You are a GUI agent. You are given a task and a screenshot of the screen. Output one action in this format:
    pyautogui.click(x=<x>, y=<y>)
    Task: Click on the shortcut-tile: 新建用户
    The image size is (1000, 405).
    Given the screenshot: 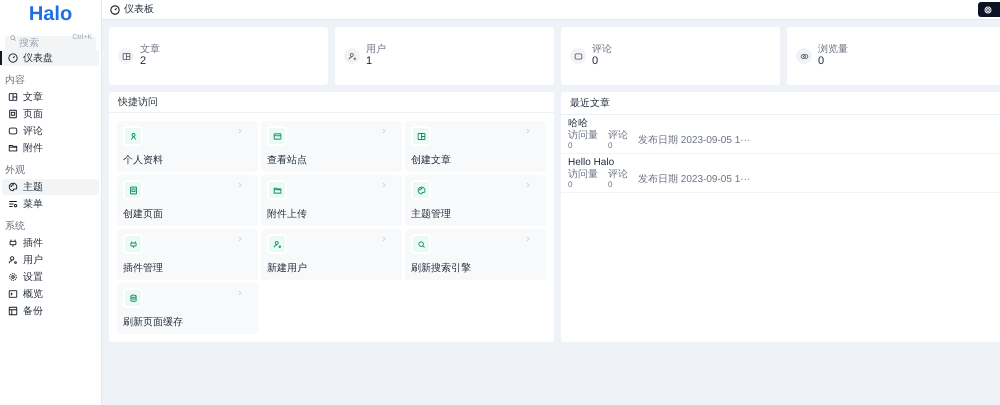 What is the action you would take?
    pyautogui.click(x=331, y=254)
    